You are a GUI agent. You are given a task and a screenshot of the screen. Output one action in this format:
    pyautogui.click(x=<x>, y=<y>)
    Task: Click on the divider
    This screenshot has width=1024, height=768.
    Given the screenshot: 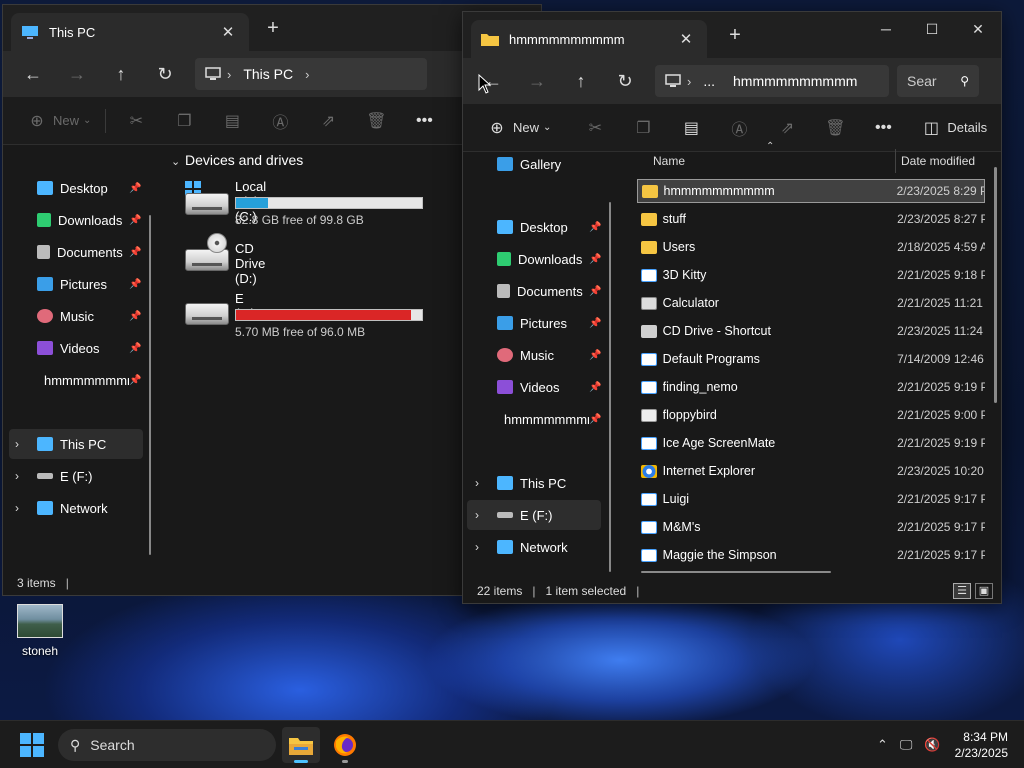 What is the action you would take?
    pyautogui.click(x=106, y=120)
    